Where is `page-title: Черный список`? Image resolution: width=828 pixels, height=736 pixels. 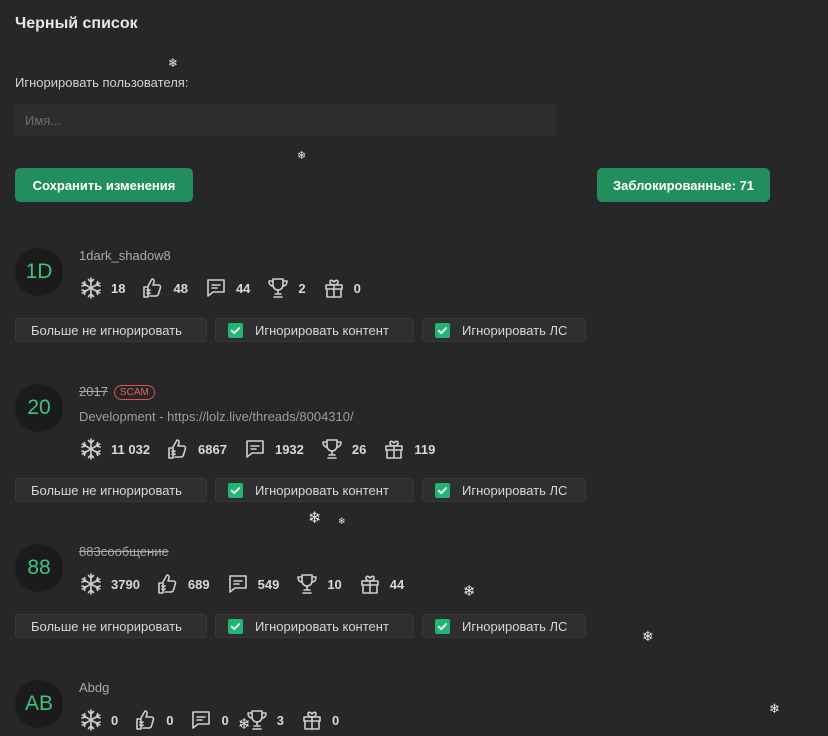 page-title: Черный список is located at coordinates (76, 23).